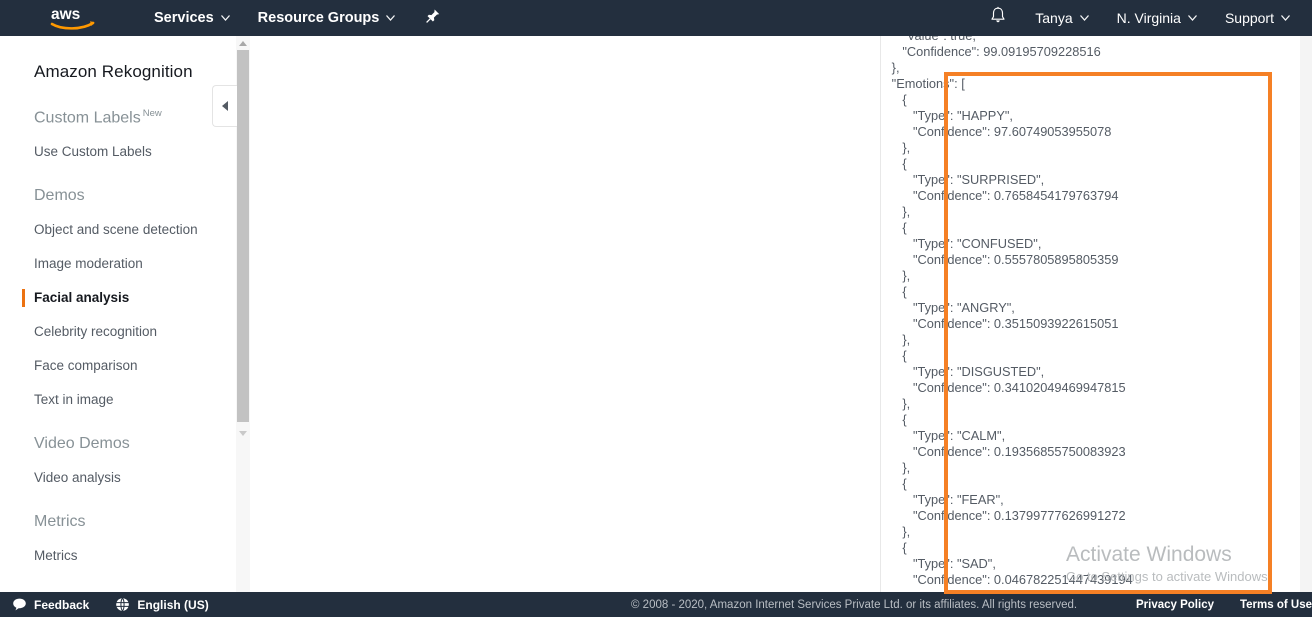  I want to click on sidebar-item-label: Face comparison, so click(86, 366).